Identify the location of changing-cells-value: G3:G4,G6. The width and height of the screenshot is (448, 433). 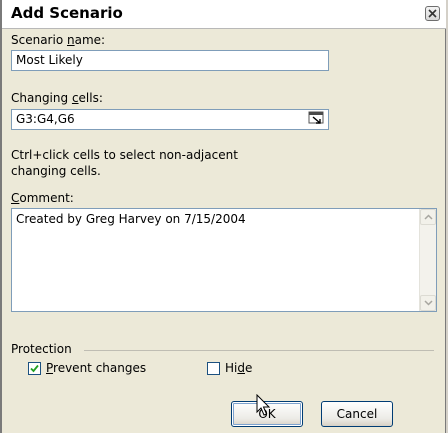
(45, 119).